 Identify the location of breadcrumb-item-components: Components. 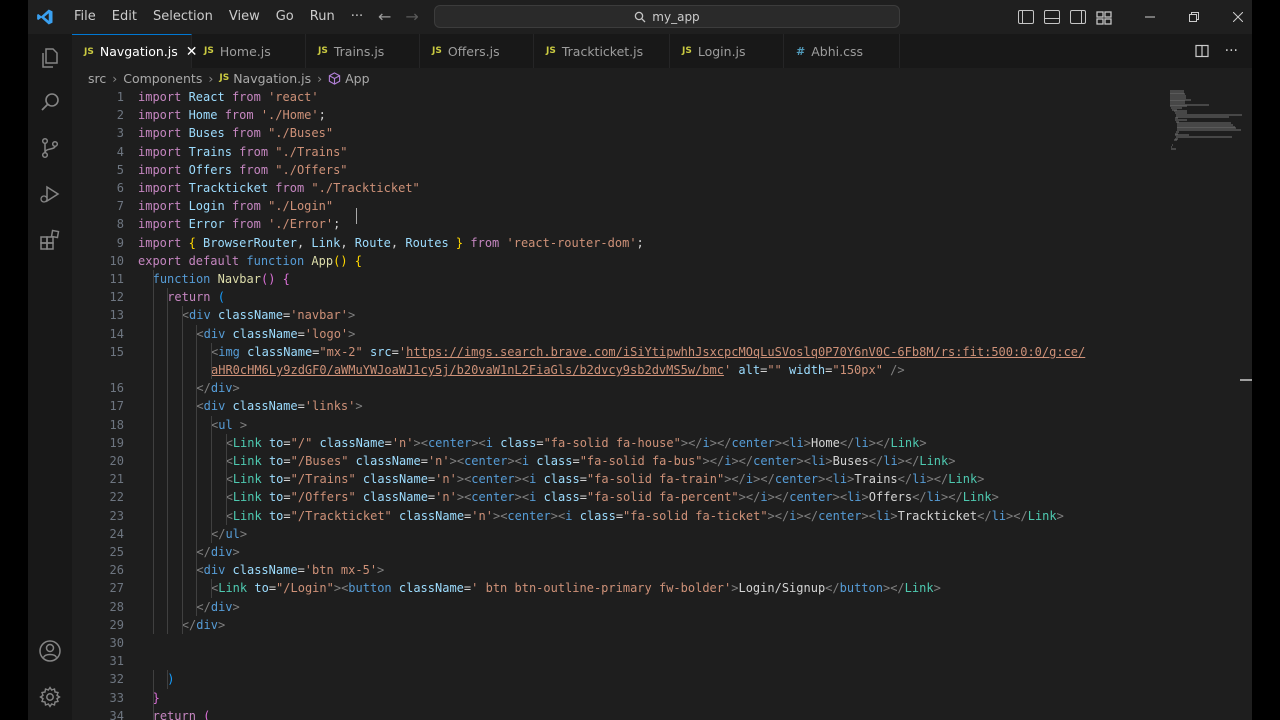
(162, 78).